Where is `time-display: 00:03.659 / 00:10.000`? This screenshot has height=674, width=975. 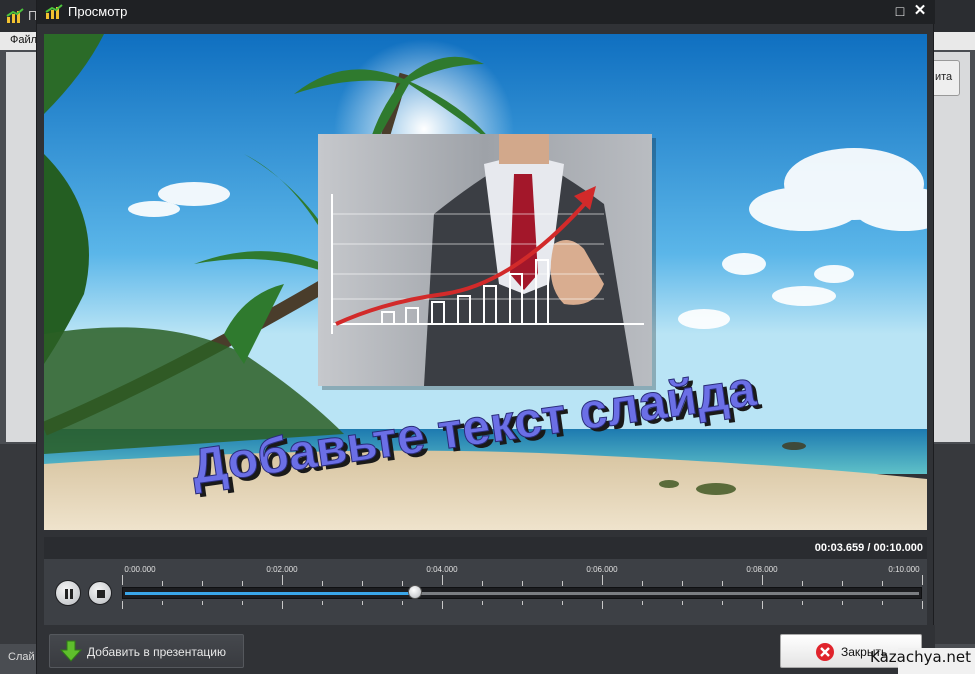 time-display: 00:03.659 / 00:10.000 is located at coordinates (485, 548).